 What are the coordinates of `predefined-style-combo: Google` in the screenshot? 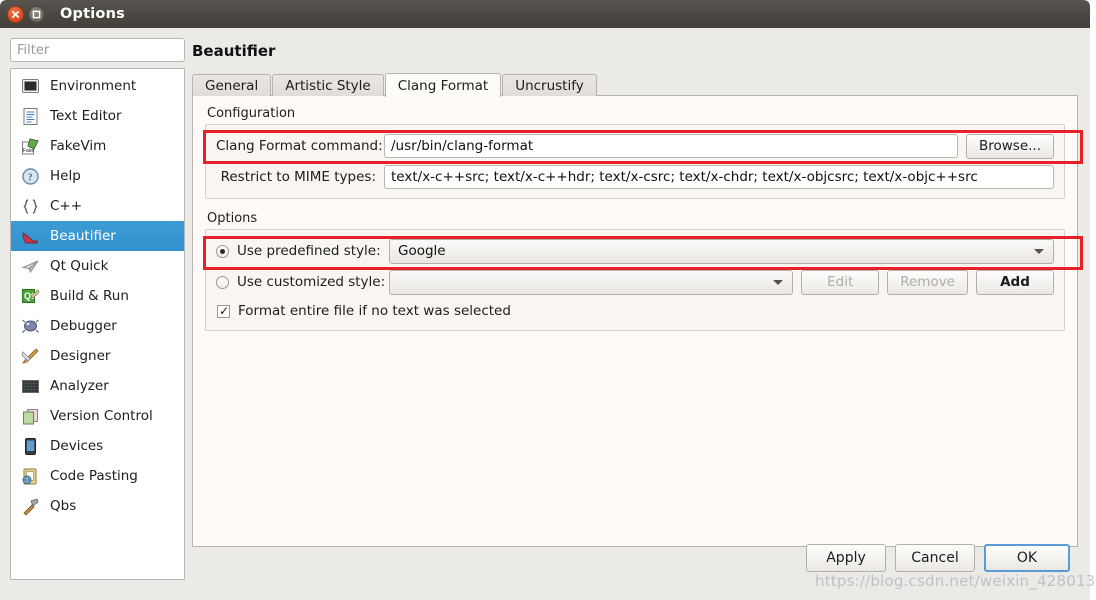 It's located at (721, 251).